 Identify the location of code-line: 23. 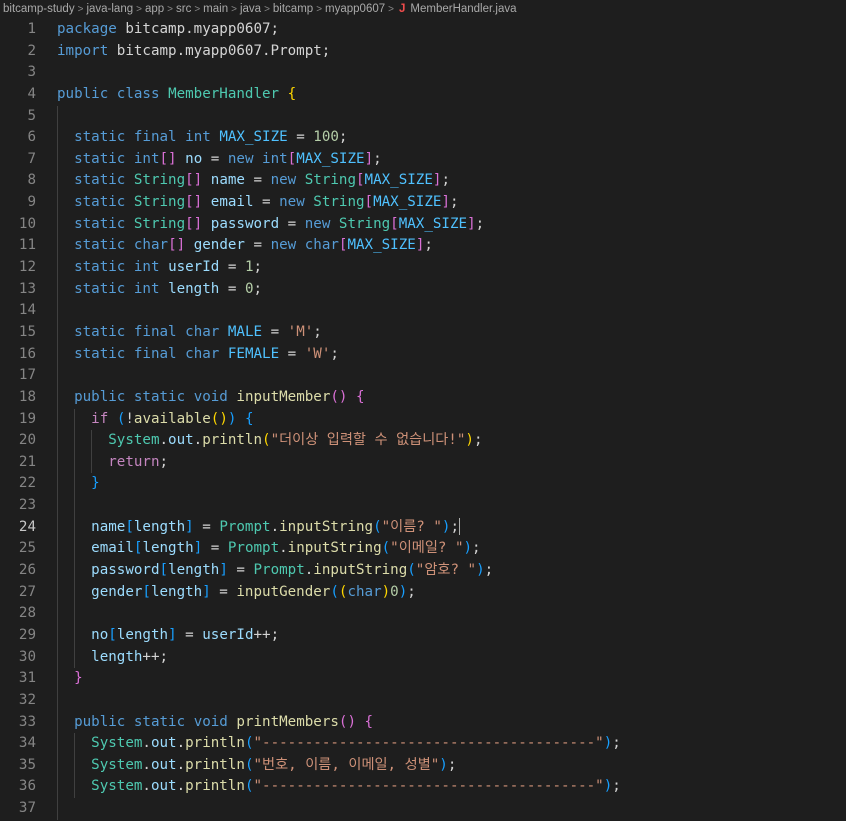
(423, 506).